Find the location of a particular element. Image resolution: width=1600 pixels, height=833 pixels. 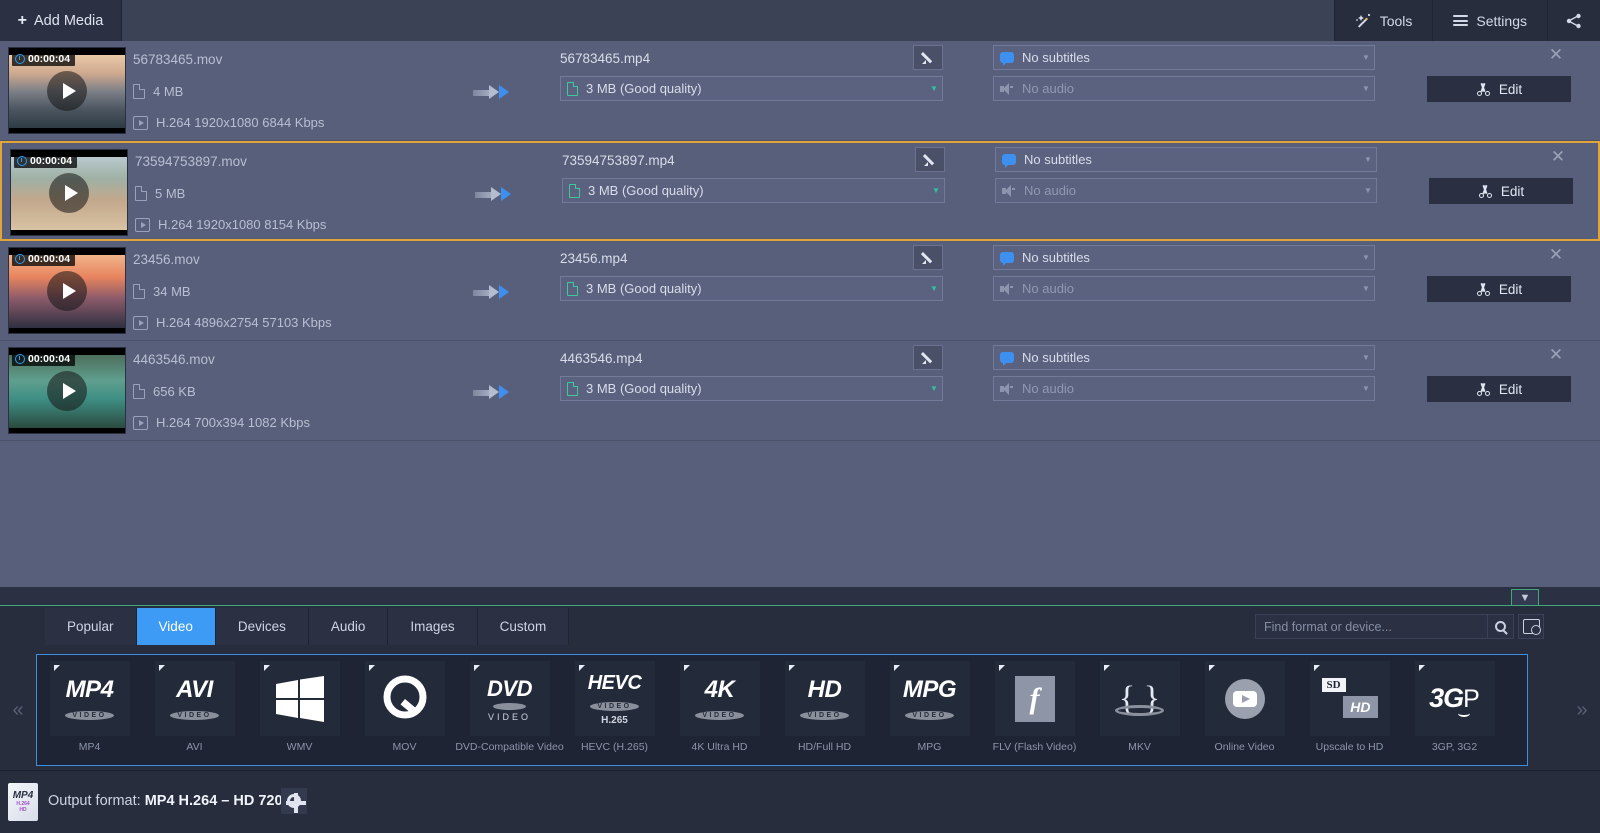

file-size-label: 4 MB is located at coordinates (168, 91).